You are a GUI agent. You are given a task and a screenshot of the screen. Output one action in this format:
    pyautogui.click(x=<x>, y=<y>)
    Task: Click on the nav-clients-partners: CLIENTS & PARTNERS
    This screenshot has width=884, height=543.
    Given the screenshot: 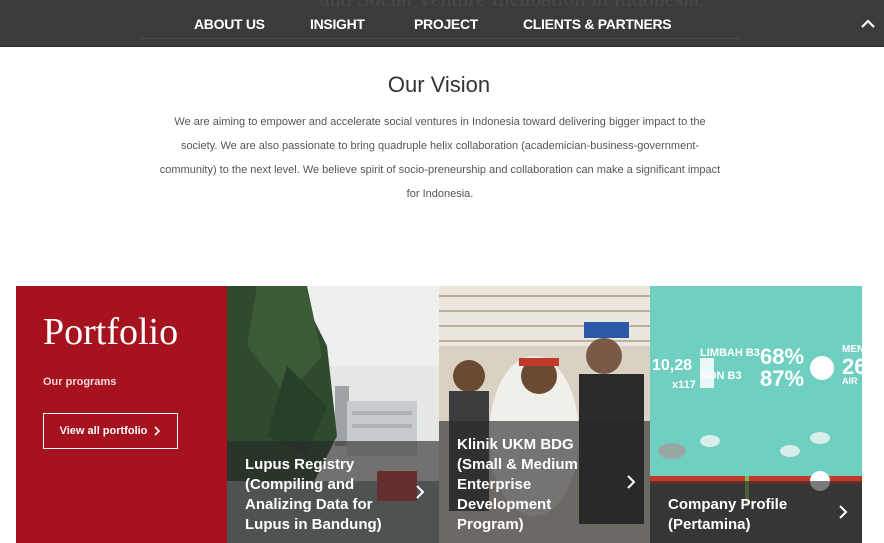 What is the action you would take?
    pyautogui.click(x=597, y=24)
    